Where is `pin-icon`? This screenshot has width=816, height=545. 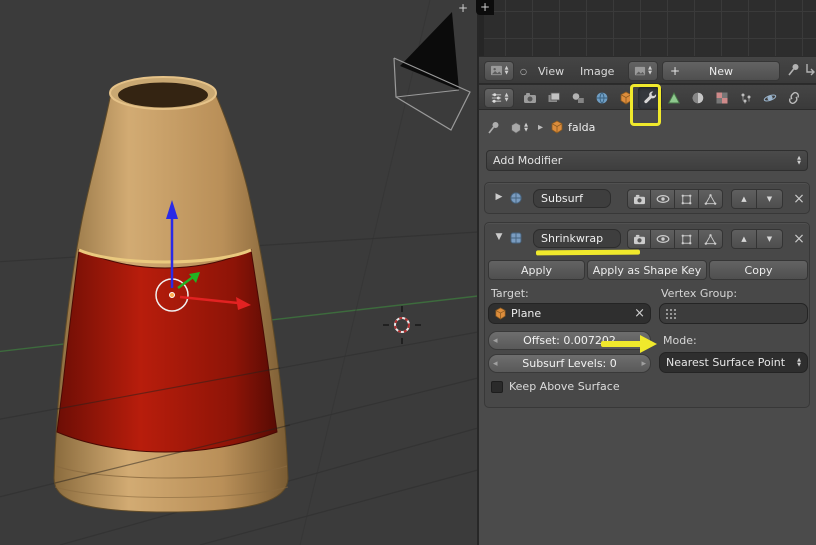
pin-icon is located at coordinates (793, 70).